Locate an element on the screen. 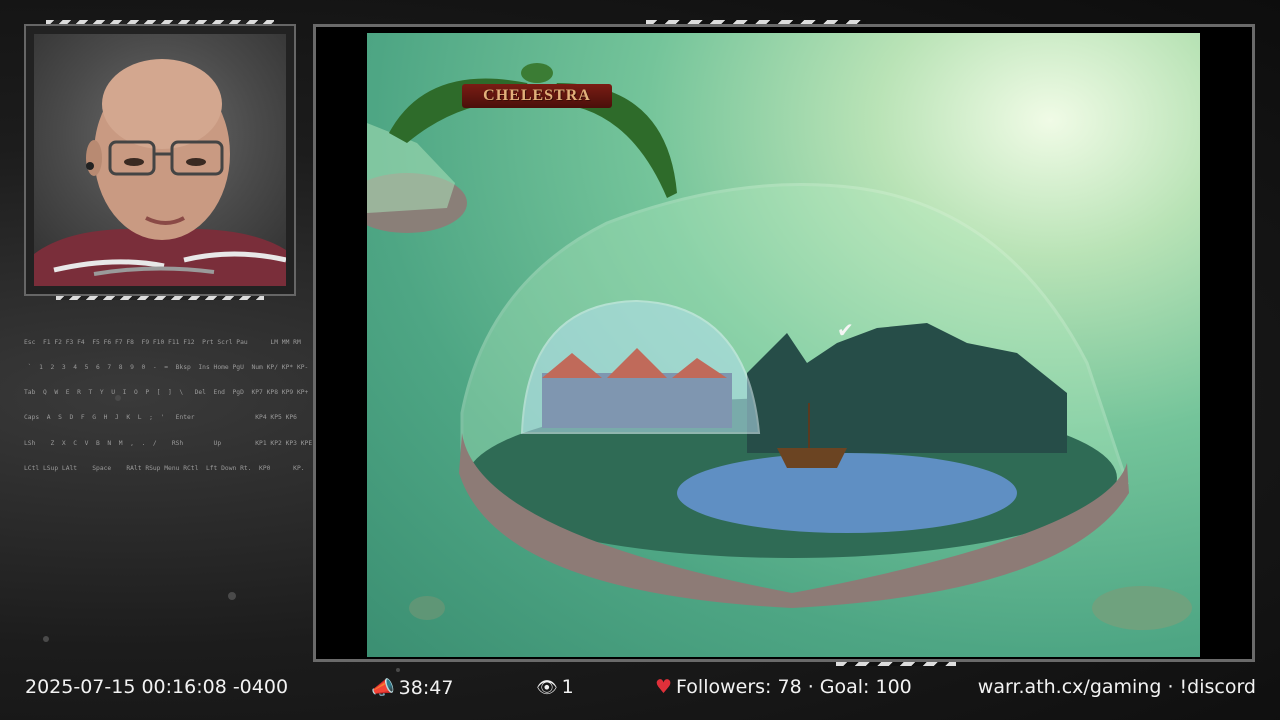 The image size is (1280, 720). uptime-value: 38:47 is located at coordinates (426, 688).